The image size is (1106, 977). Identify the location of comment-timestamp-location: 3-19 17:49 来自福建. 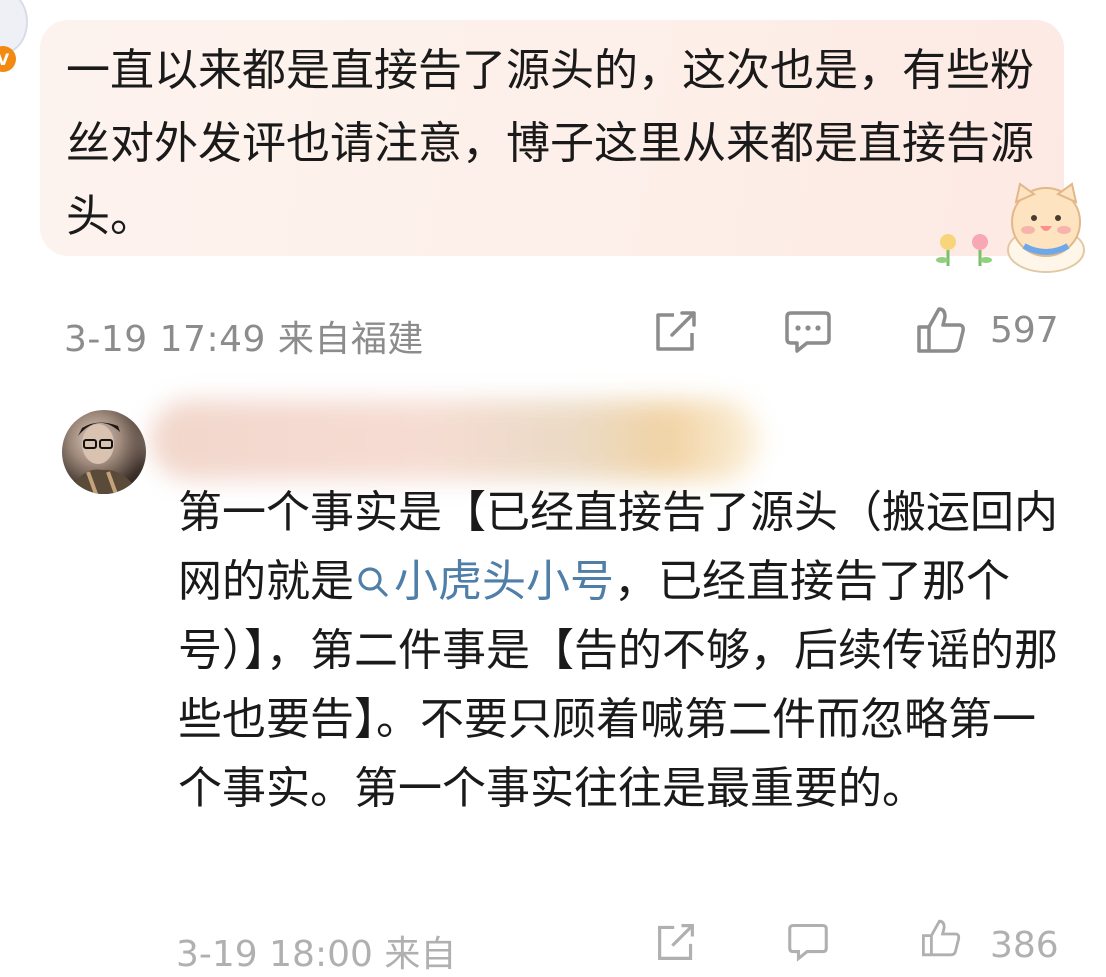
(244, 339).